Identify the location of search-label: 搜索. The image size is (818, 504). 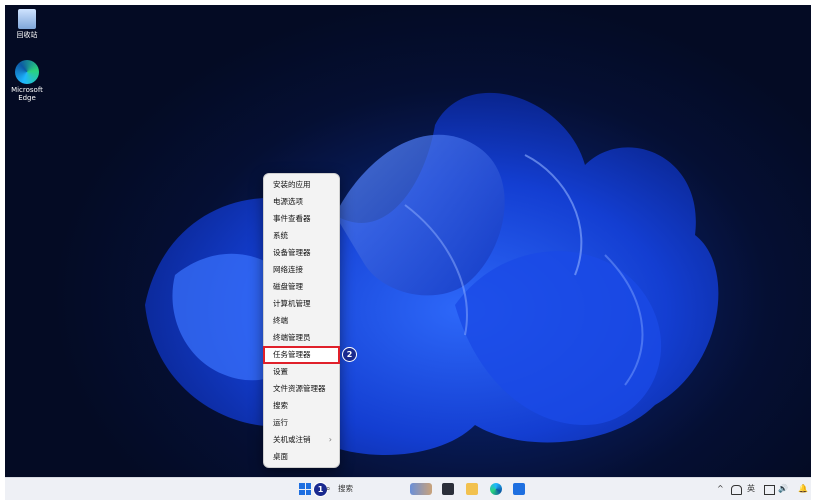
(345, 488).